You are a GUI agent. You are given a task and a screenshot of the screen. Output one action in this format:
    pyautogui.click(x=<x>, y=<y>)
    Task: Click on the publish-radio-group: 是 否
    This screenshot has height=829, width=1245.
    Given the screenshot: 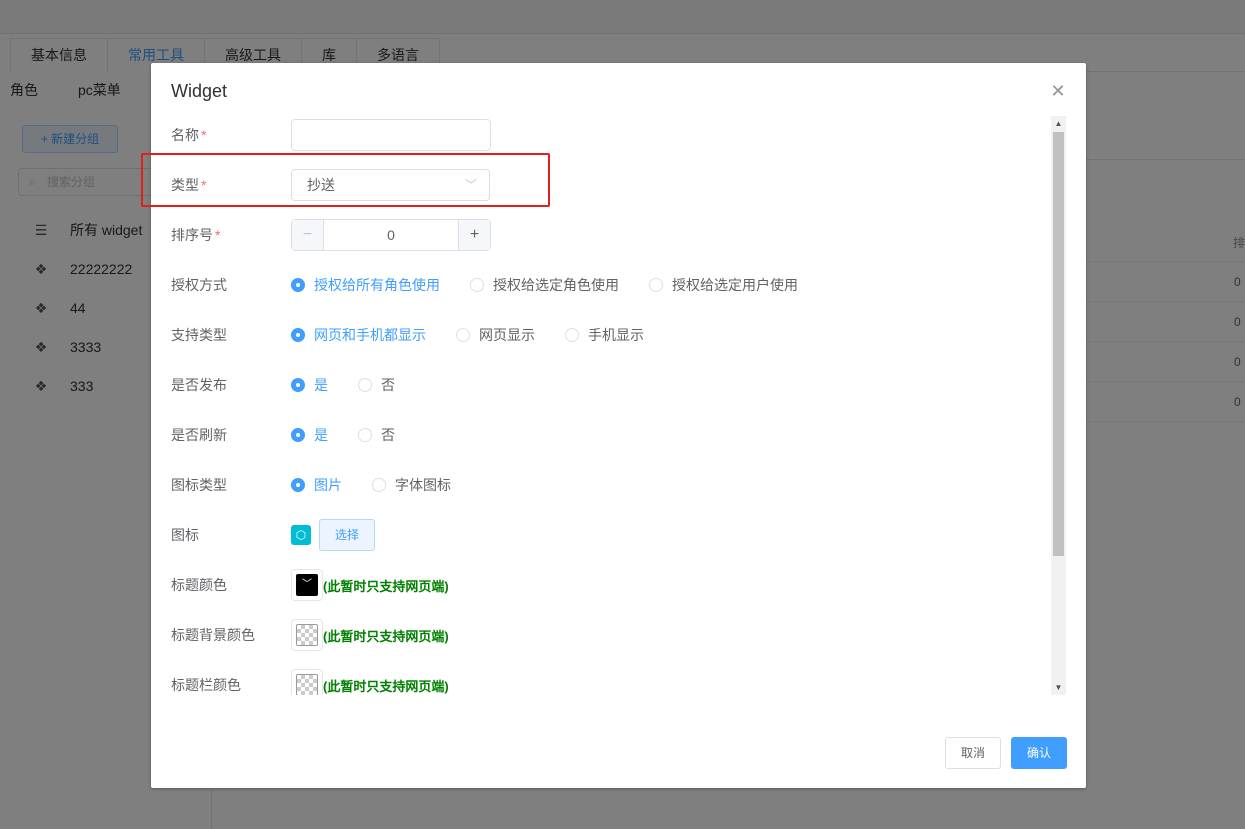 What is the action you would take?
    pyautogui.click(x=358, y=385)
    